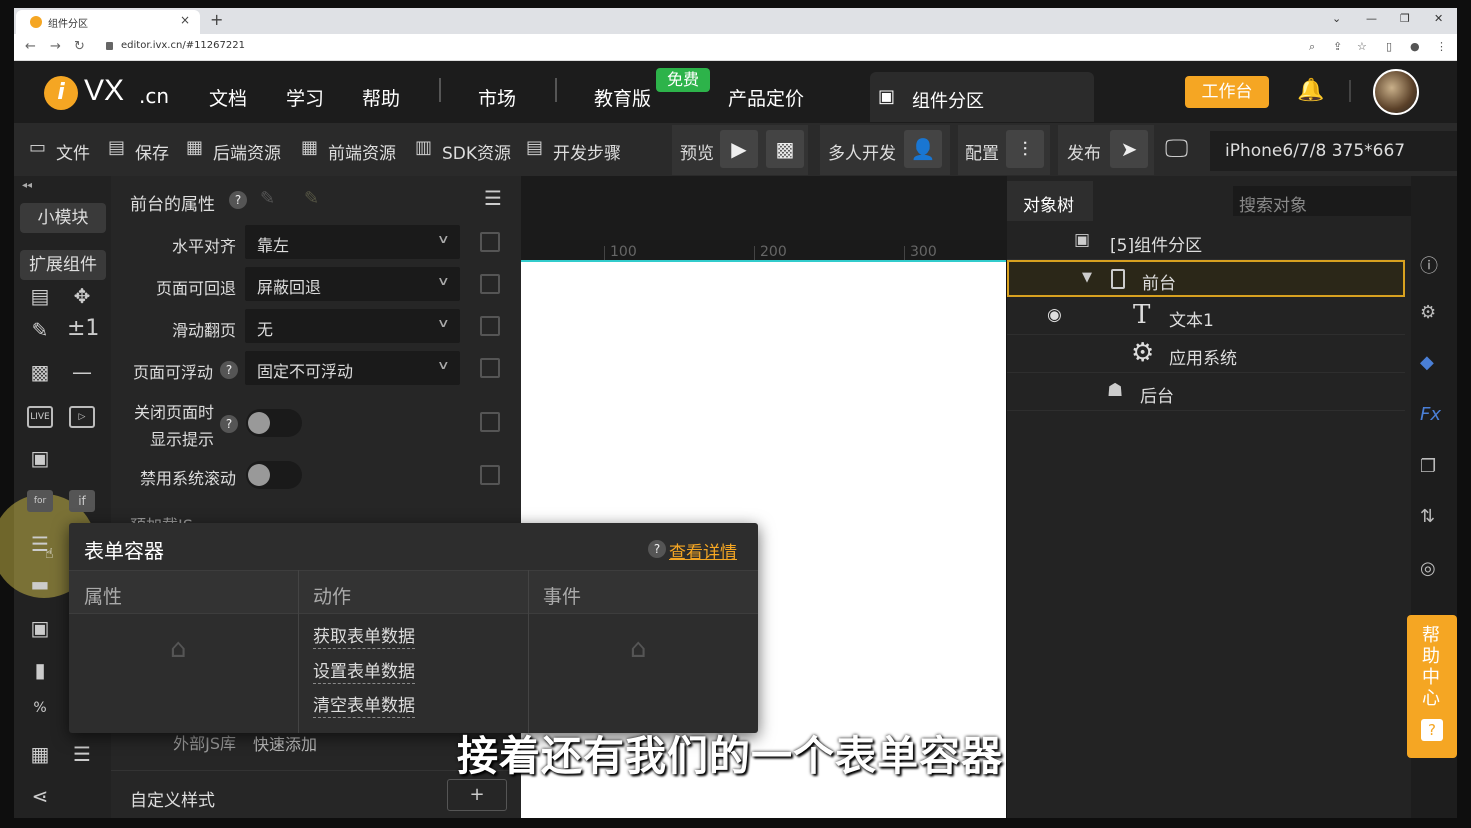  Describe the element at coordinates (982, 97) in the screenshot. I see `project-tab: ▣ 组件分区` at that location.